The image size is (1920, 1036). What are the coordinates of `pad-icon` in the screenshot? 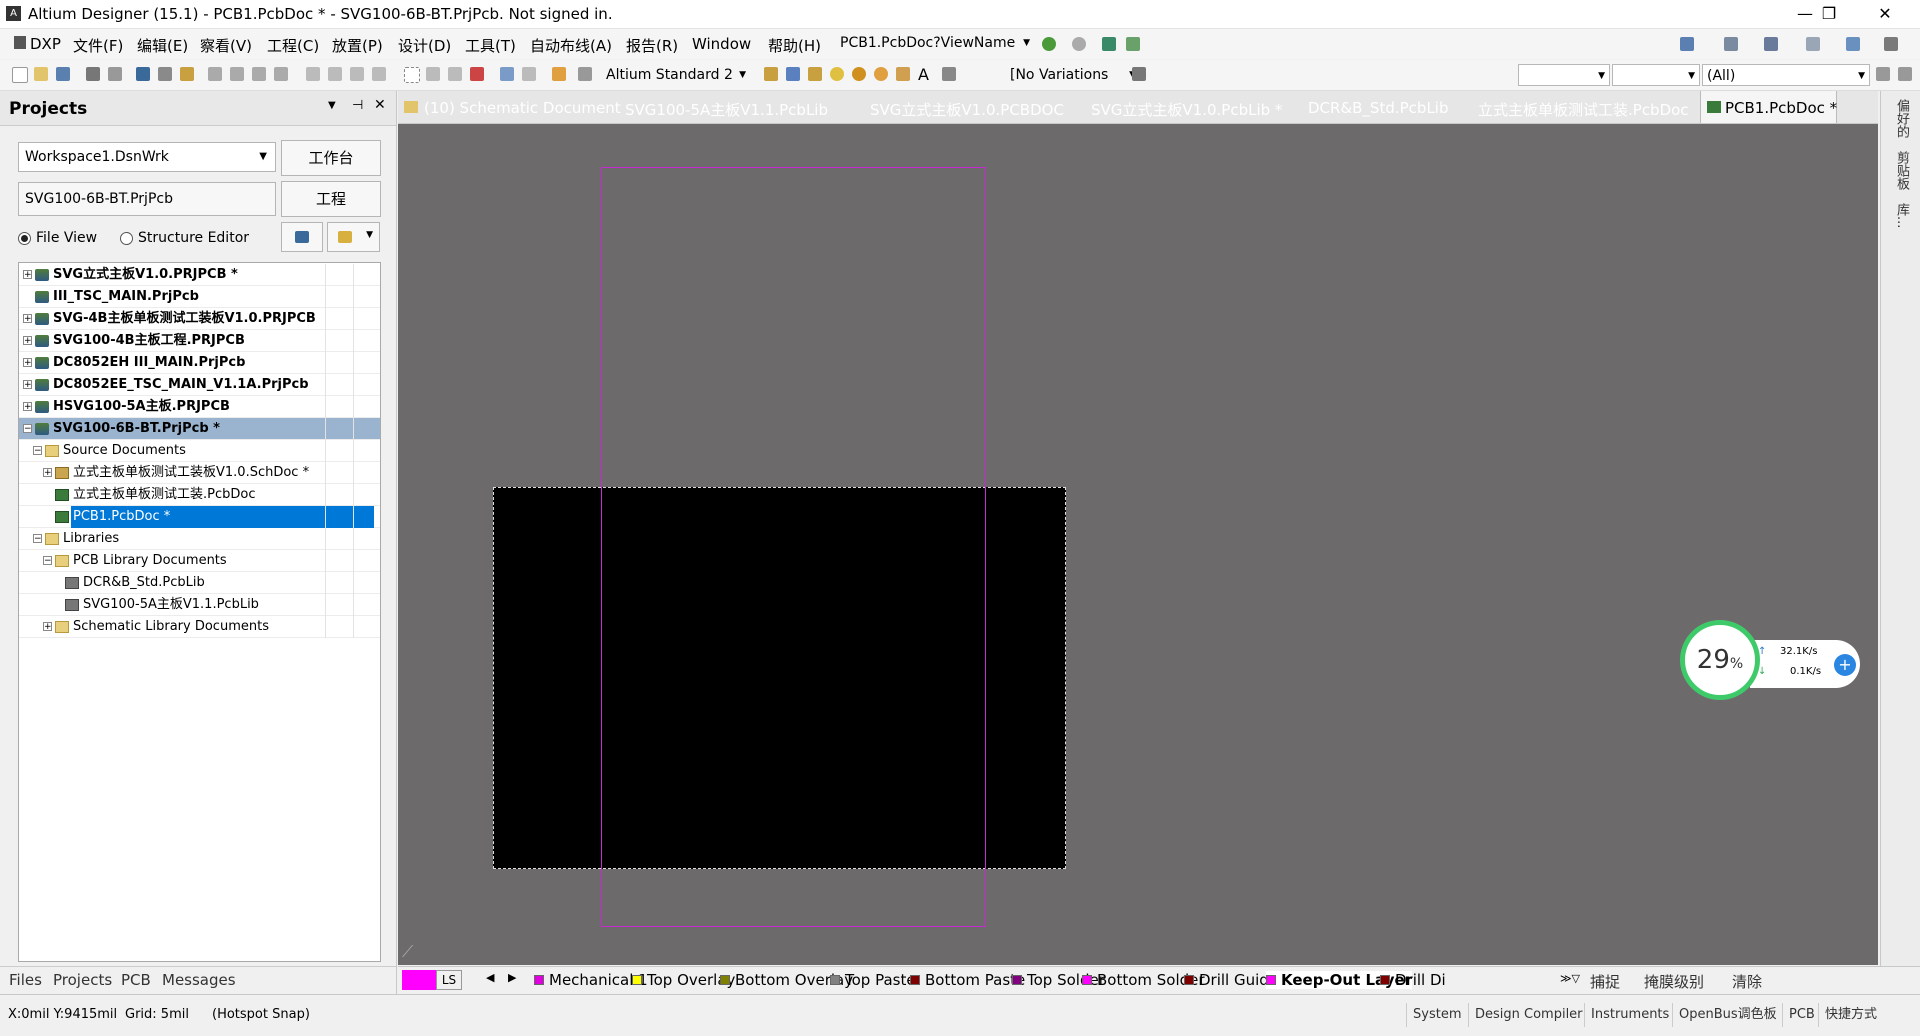 It's located at (837, 74).